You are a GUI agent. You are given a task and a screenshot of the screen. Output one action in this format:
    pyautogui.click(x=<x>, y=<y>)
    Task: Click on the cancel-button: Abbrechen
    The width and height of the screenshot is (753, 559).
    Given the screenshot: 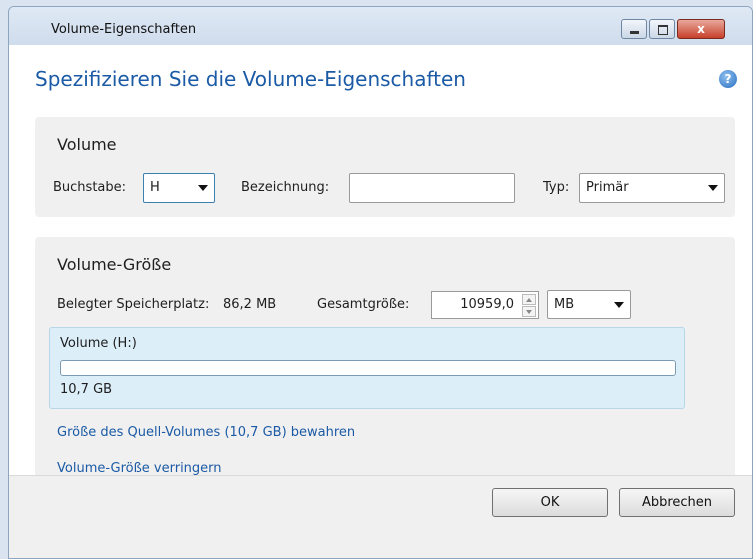 What is the action you would take?
    pyautogui.click(x=677, y=502)
    